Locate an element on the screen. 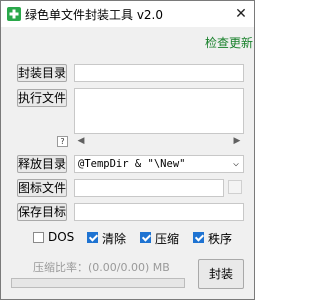 The height and width of the screenshot is (300, 320). icon-file-button: 图标文件 is located at coordinates (42, 188).